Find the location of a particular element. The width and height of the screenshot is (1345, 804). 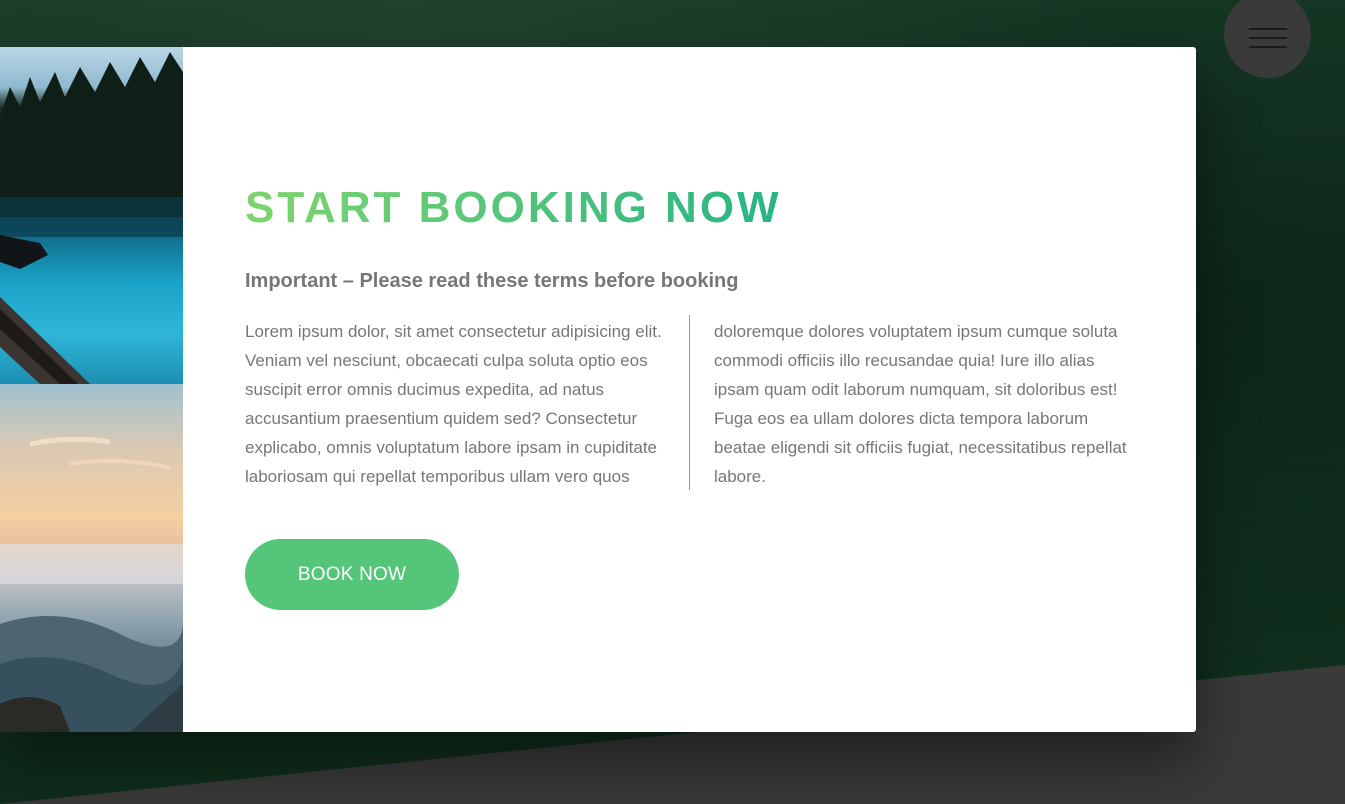

lake-scene is located at coordinates (91, 218).